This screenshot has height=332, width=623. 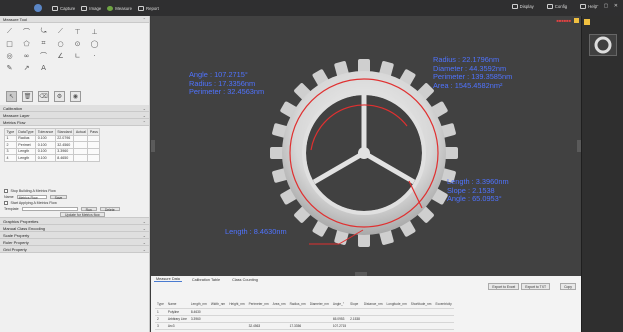 I want to click on arrow-tool-icon: ↗, so click(x=26, y=67).